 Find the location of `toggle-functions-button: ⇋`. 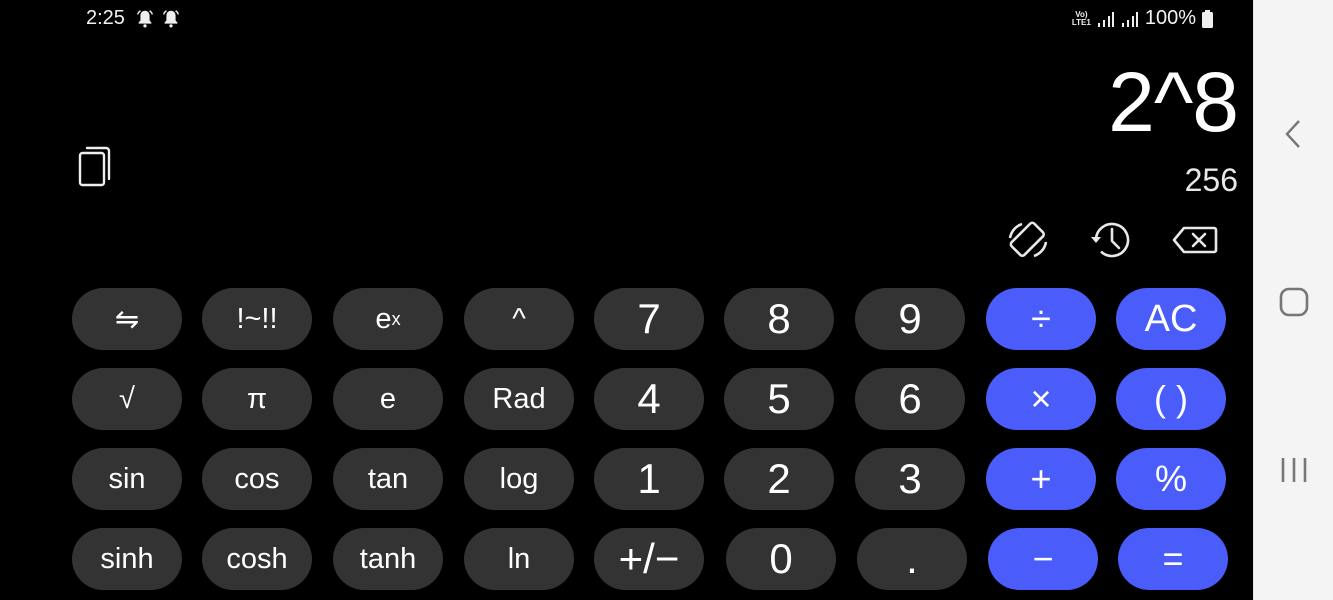

toggle-functions-button: ⇋ is located at coordinates (127, 319).